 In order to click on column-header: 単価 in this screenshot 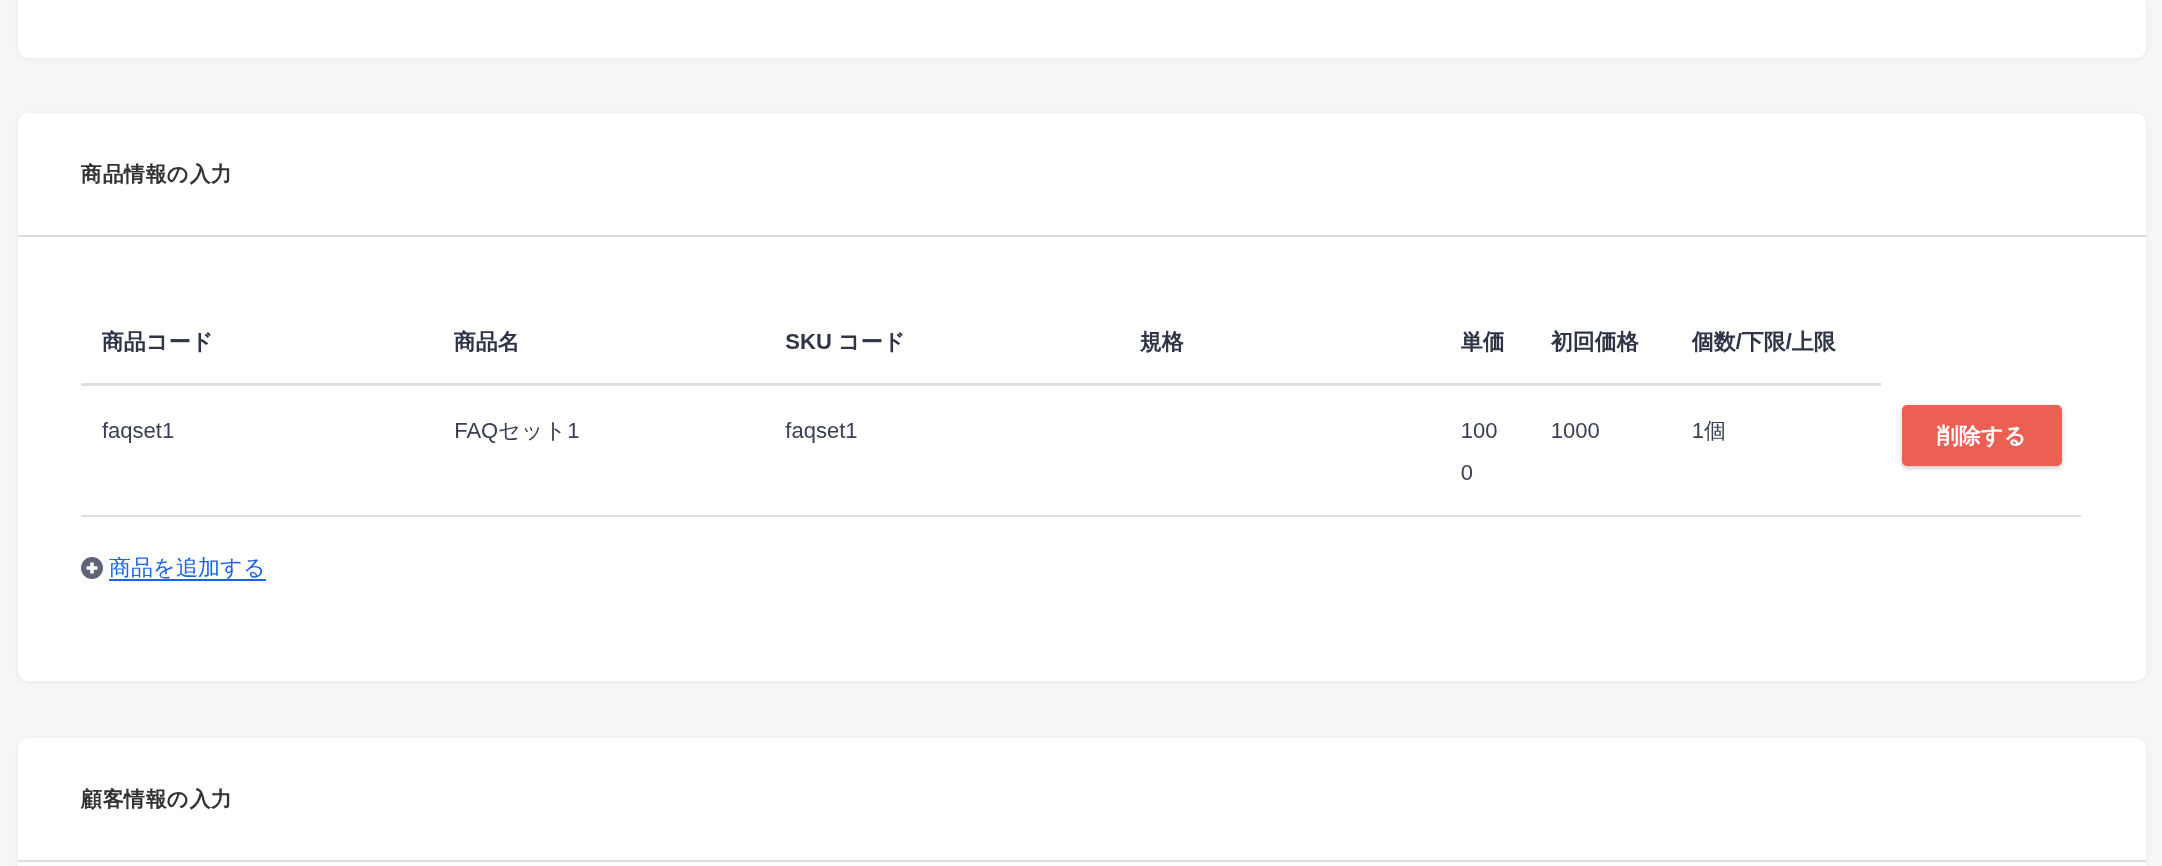, I will do `click(1484, 343)`.